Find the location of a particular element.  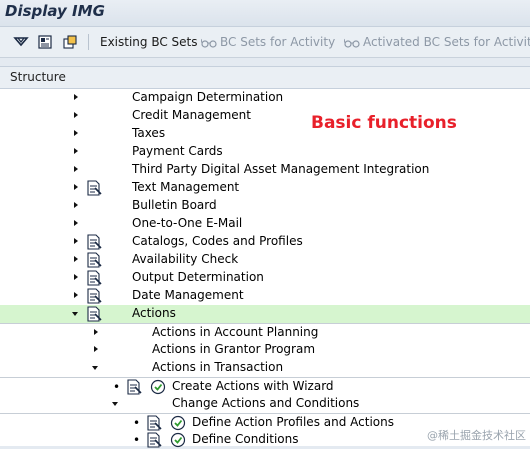

toolbar-separator is located at coordinates (88, 42).